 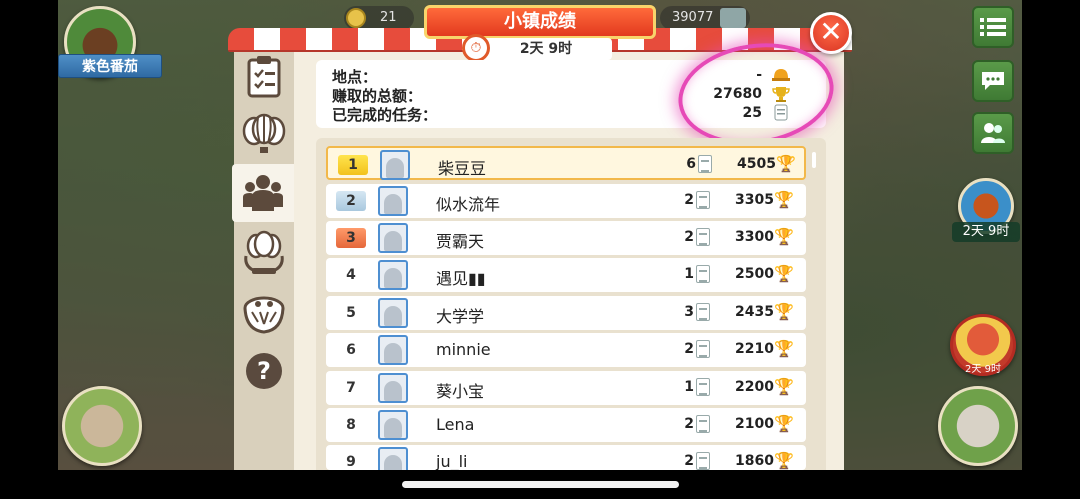 I want to click on score: 4505, so click(x=756, y=164).